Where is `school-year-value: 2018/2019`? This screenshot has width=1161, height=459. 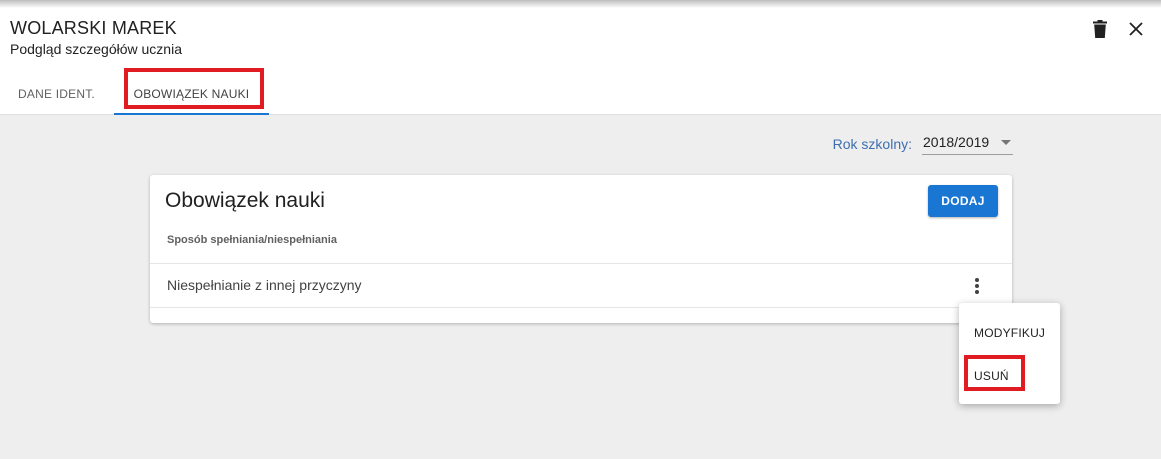
school-year-value: 2018/2019 is located at coordinates (956, 142).